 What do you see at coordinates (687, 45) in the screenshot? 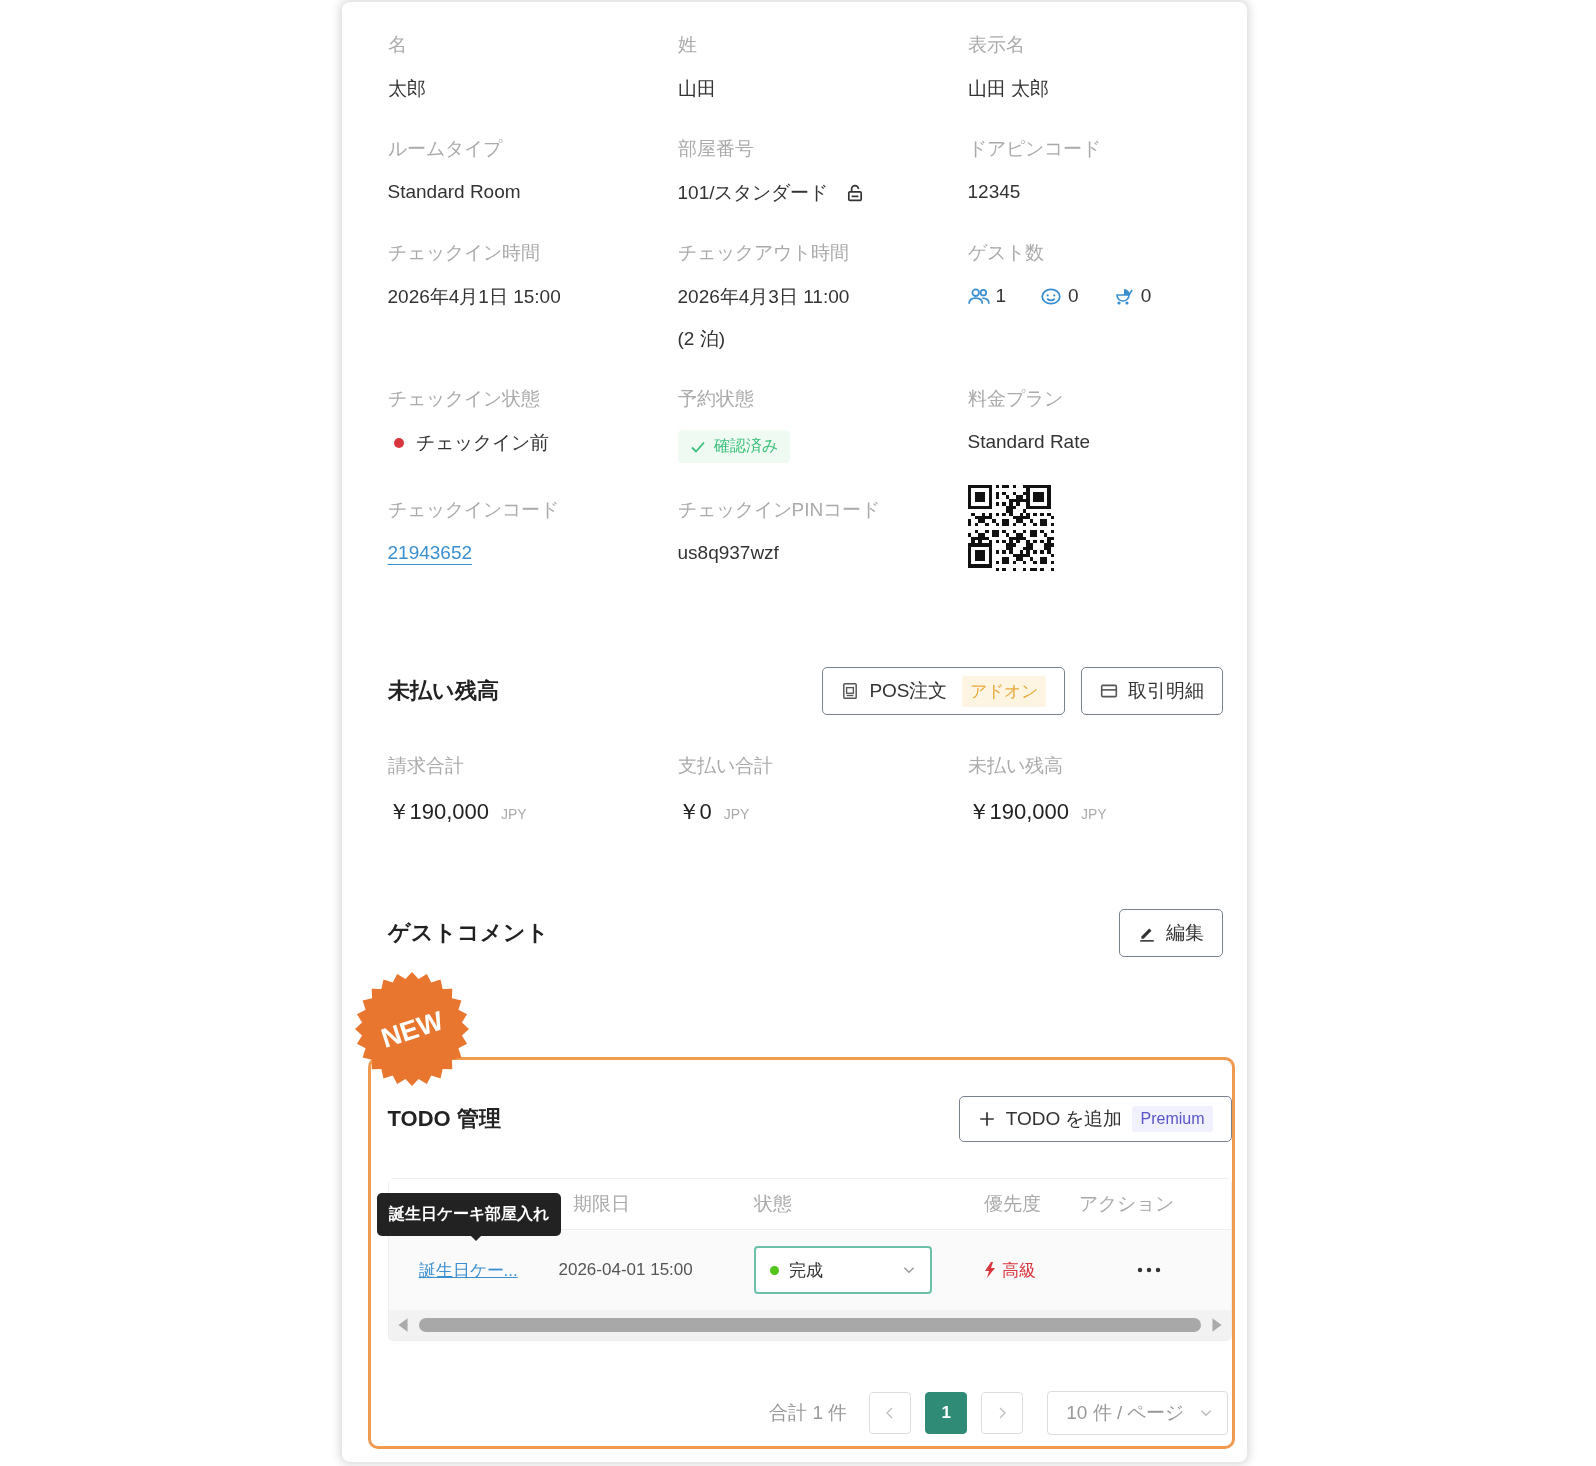
I see `field-label: 姓` at bounding box center [687, 45].